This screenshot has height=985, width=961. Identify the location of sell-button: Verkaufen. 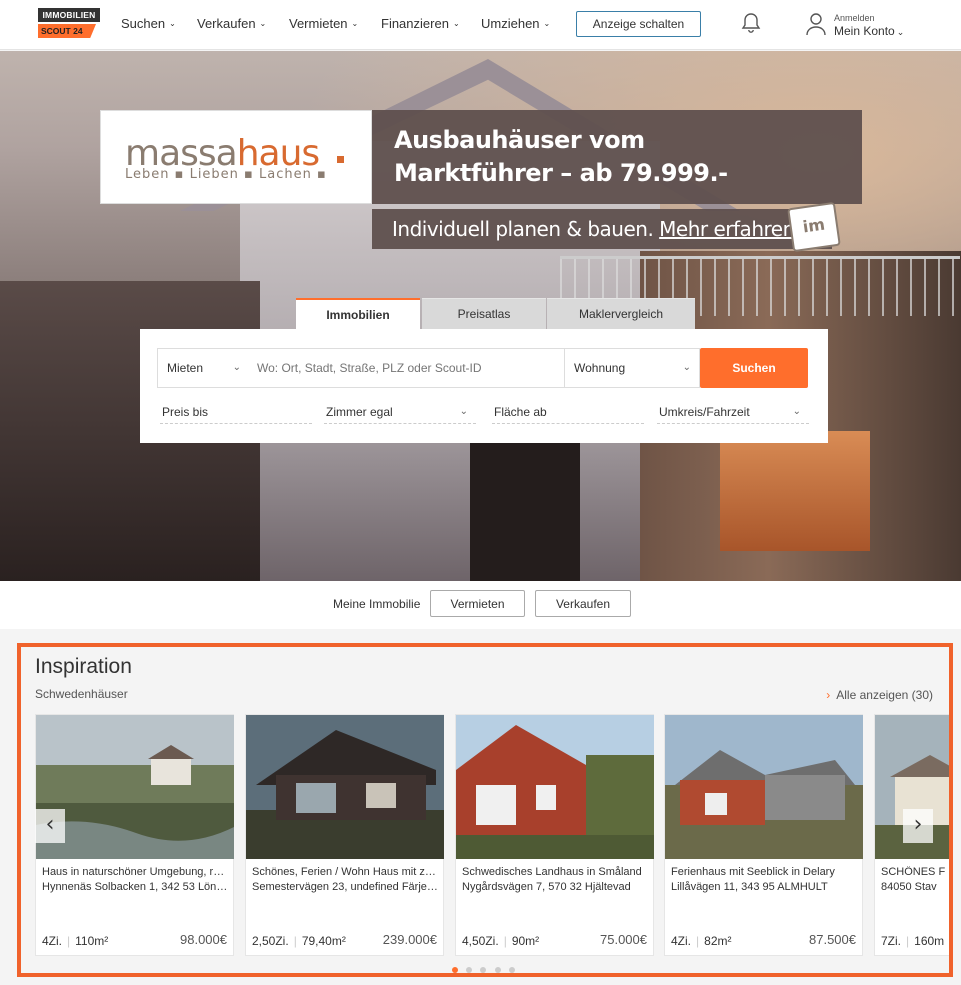
(583, 603).